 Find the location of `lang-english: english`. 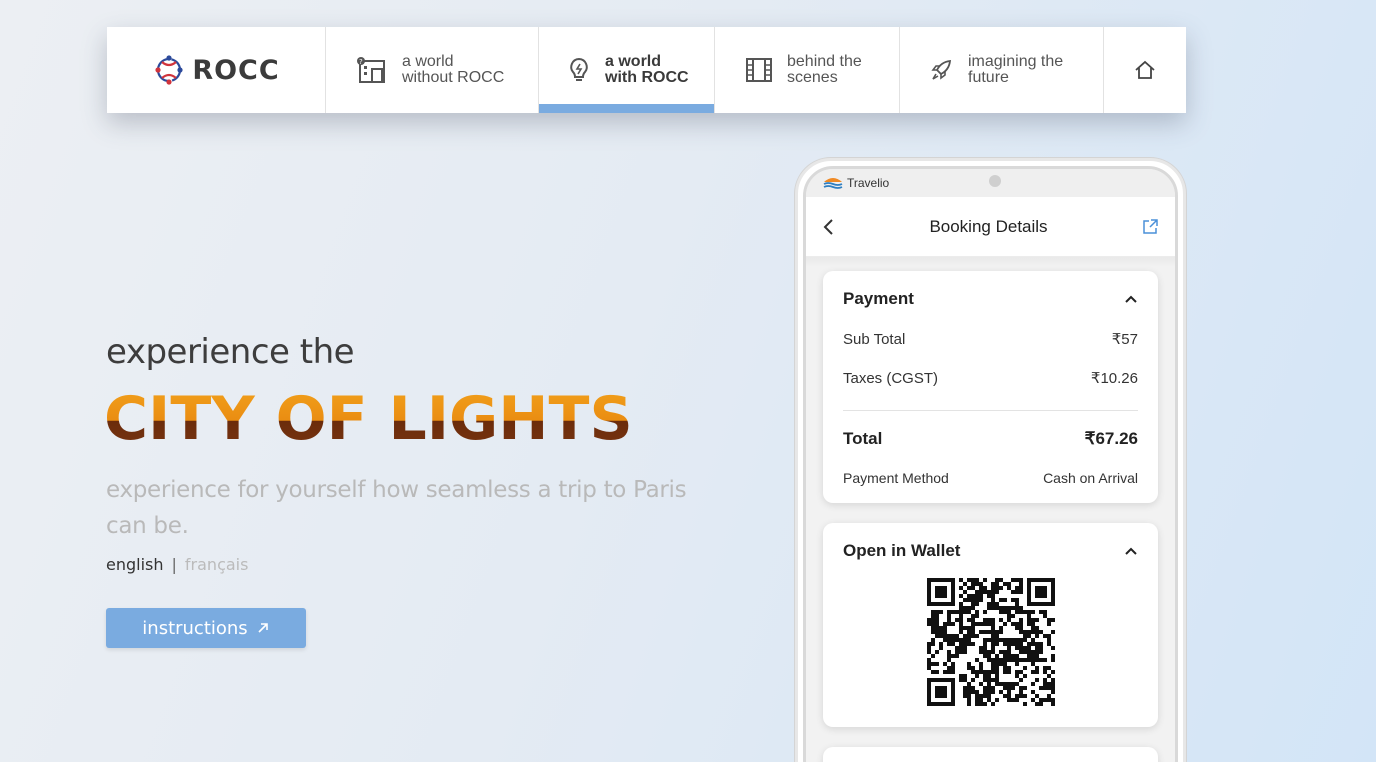

lang-english: english is located at coordinates (135, 564).